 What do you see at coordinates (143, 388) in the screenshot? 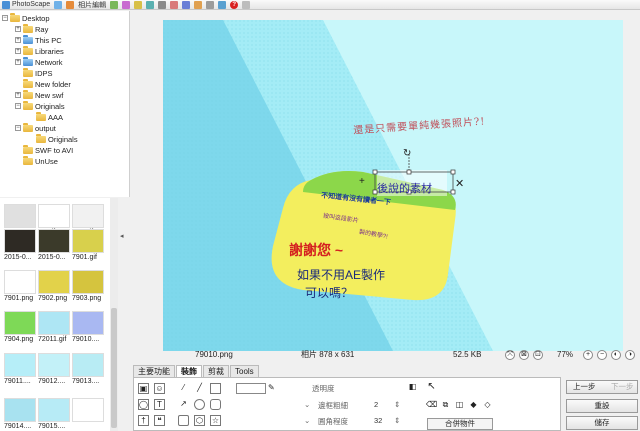
I see `photo-object-icon: ▣` at bounding box center [143, 388].